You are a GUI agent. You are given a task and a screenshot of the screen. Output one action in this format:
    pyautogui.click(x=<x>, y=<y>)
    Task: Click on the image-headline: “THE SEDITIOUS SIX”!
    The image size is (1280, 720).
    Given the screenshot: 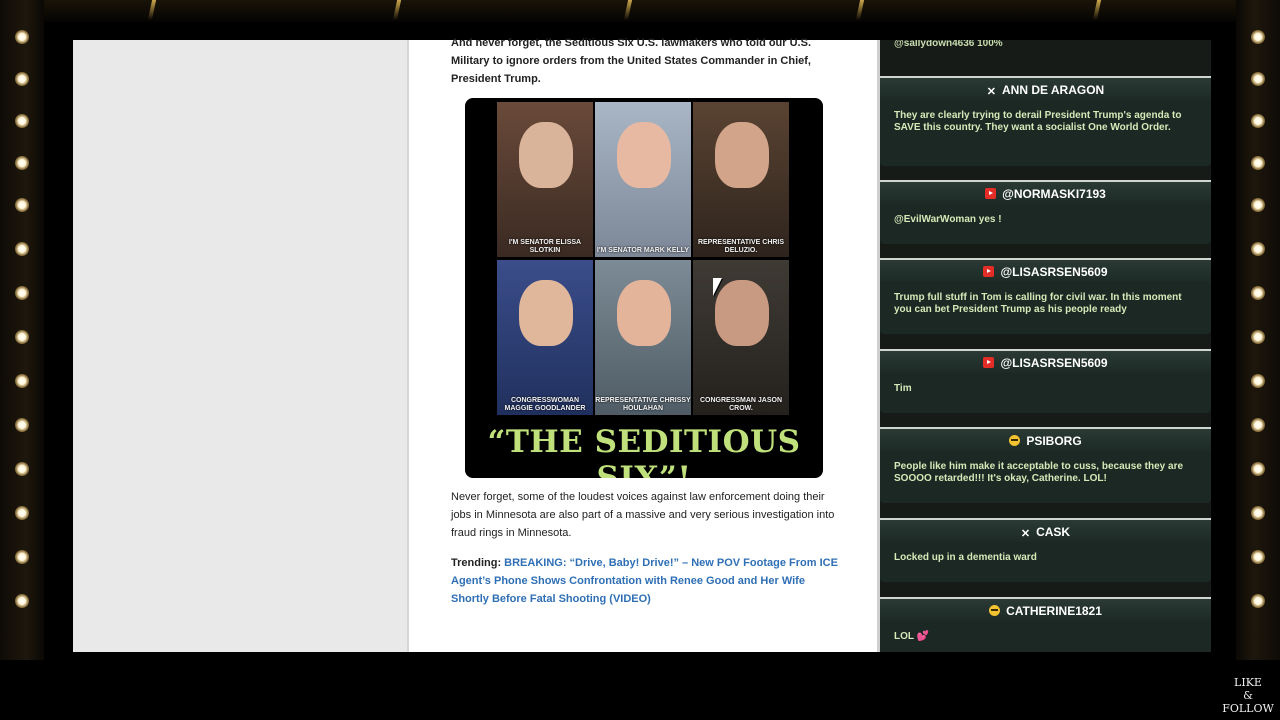 What is the action you would take?
    pyautogui.click(x=644, y=451)
    